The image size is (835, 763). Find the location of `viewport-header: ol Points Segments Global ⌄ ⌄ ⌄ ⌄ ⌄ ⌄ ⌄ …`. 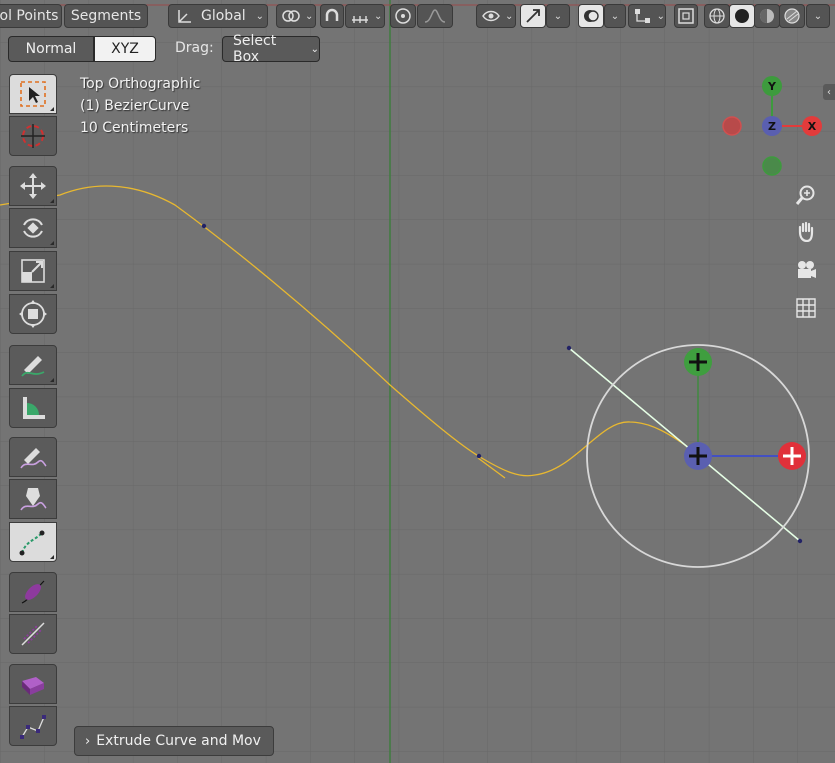

viewport-header: ol Points Segments Global ⌄ ⌄ ⌄ ⌄ ⌄ ⌄ ⌄ … is located at coordinates (417, 16).